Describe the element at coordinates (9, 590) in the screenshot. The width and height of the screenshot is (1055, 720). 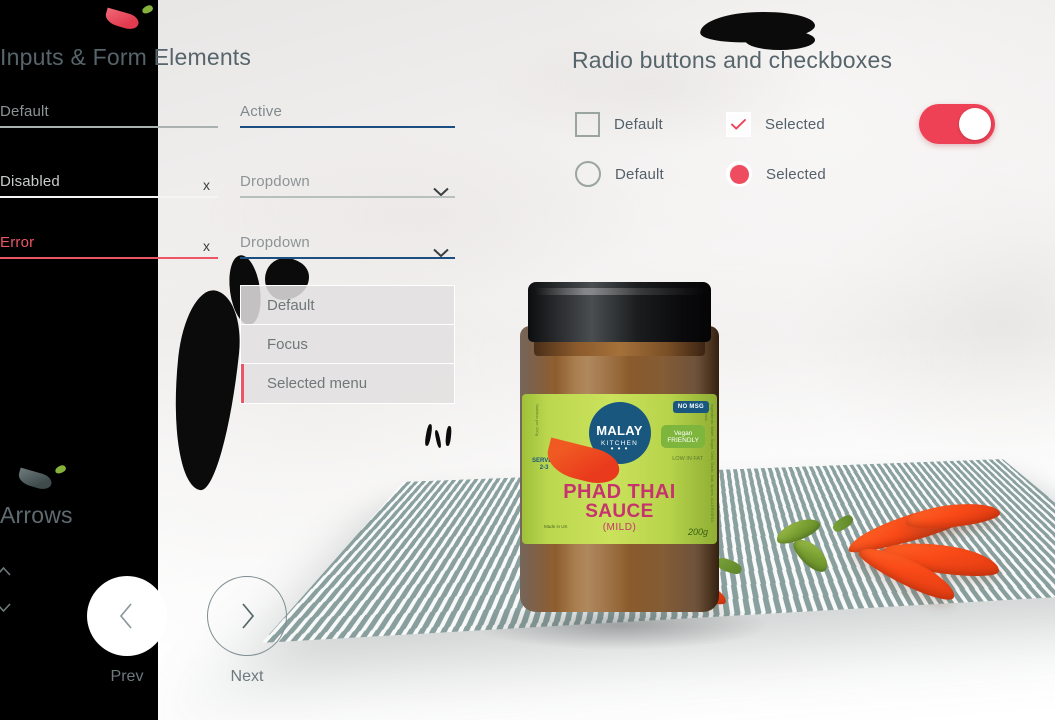
I see `arrow-stepper` at that location.